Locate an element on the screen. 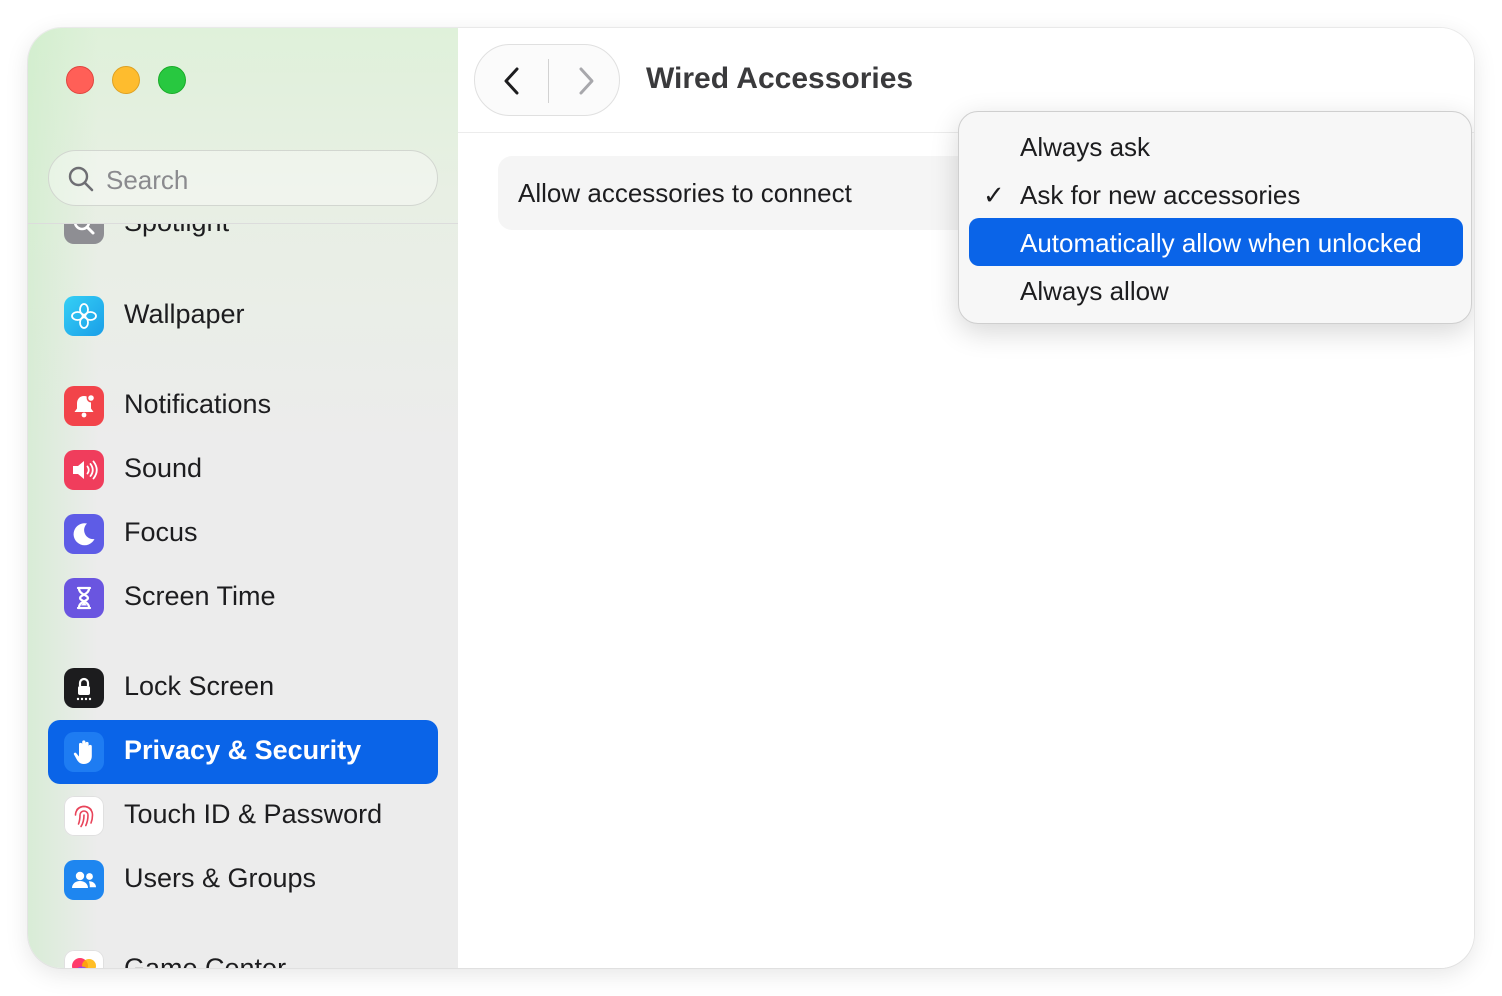 The image size is (1502, 996). menu-item-always-allow: Always allow is located at coordinates (1216, 290).